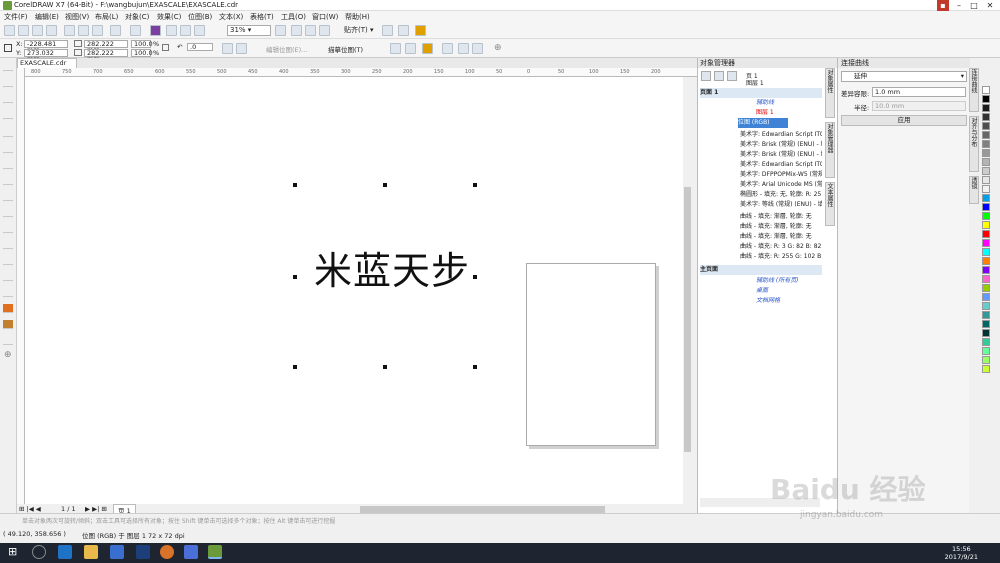 Image resolution: width=1000 pixels, height=563 pixels. I want to click on y-position-field: 273.032 mm, so click(46, 55).